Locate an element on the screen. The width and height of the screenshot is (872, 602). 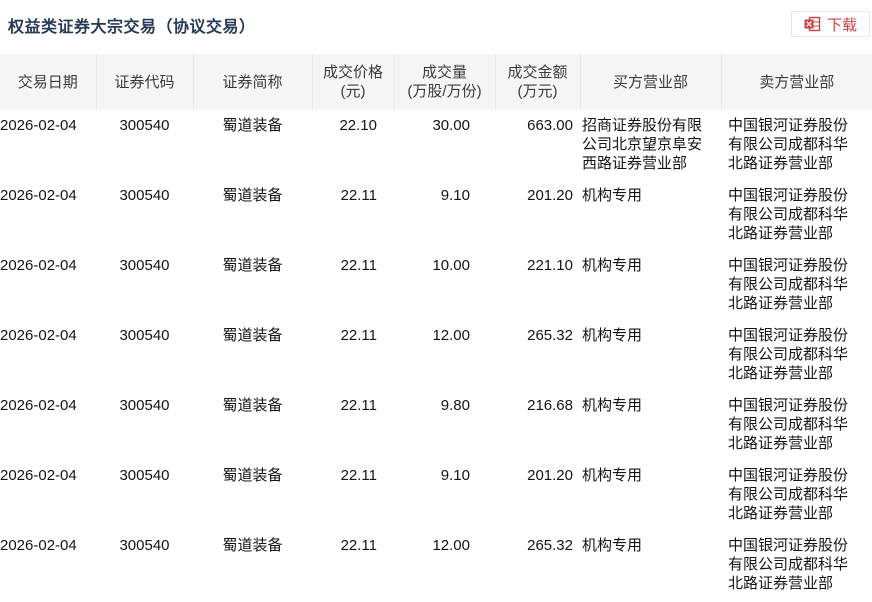
download-button: 下载 is located at coordinates (830, 24).